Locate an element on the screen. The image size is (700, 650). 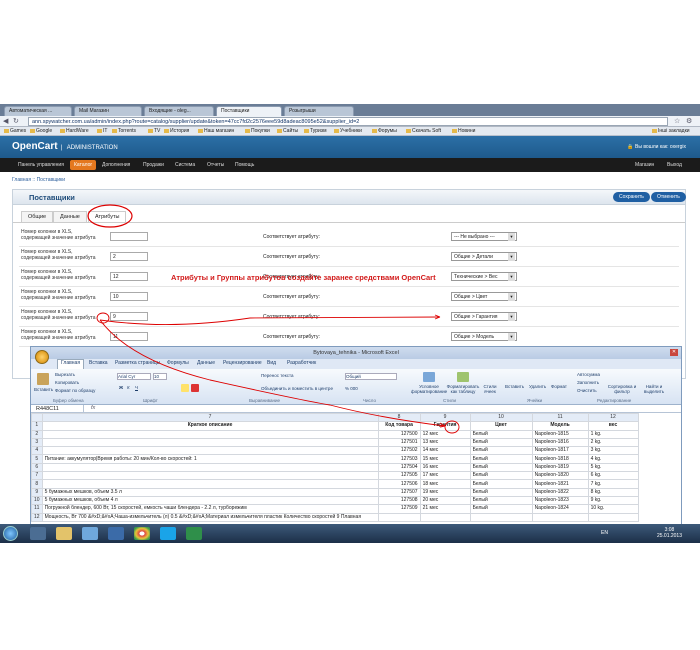
cell: 6 kg. is located at coordinates (613, 476).